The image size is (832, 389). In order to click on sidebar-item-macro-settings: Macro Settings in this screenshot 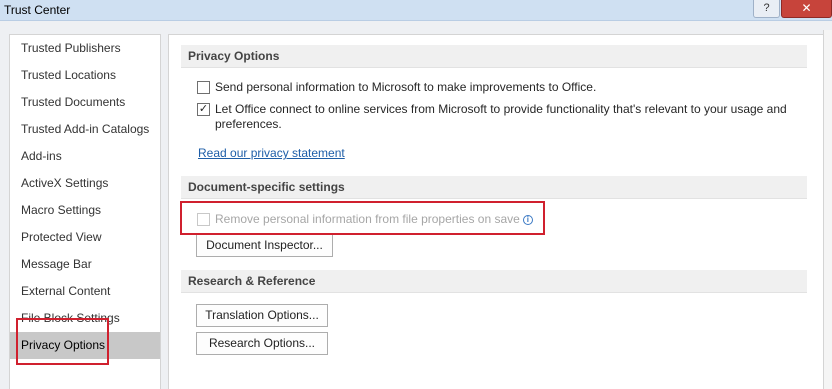, I will do `click(85, 210)`.